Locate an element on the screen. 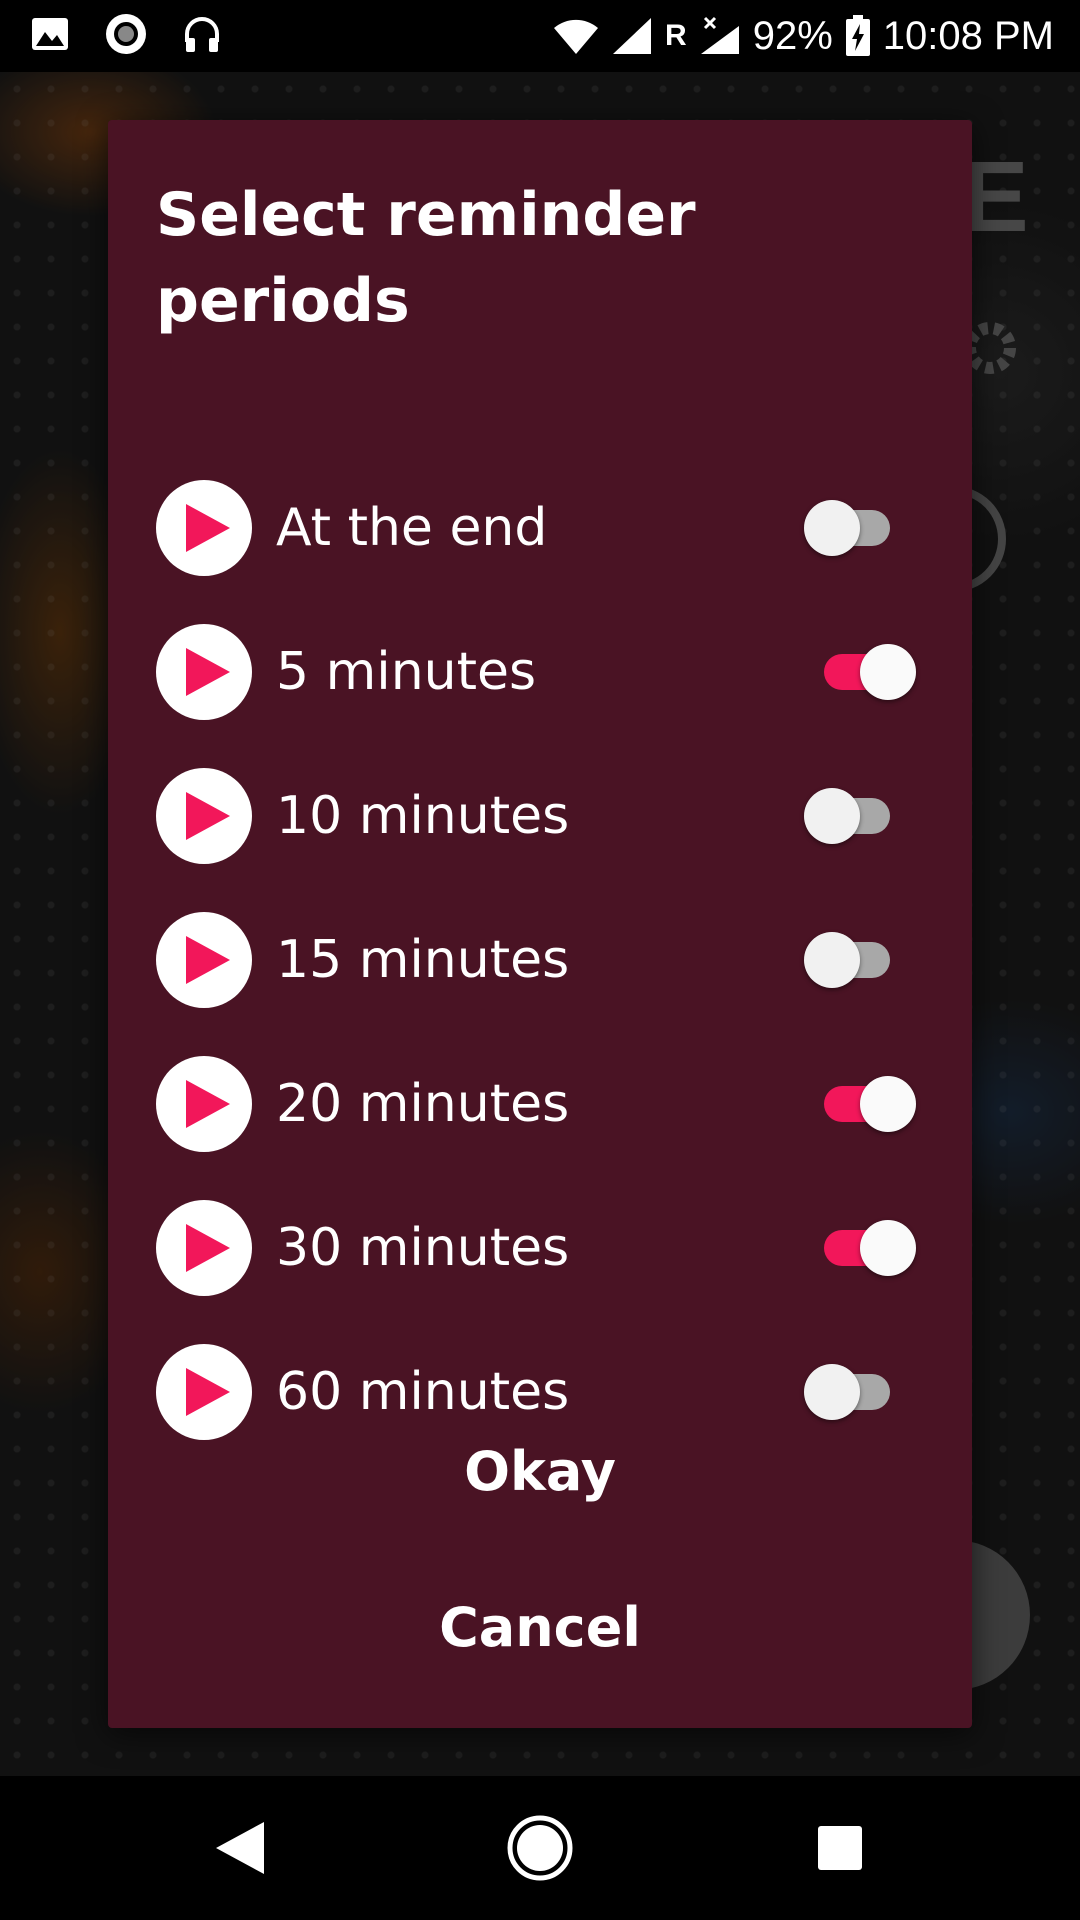  clock: 10:08 PM is located at coordinates (968, 36).